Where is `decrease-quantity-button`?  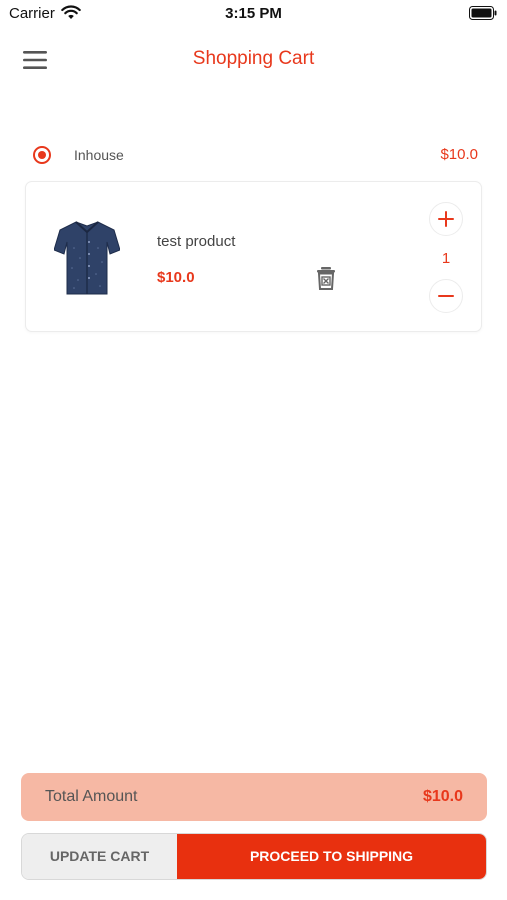 decrease-quantity-button is located at coordinates (446, 296).